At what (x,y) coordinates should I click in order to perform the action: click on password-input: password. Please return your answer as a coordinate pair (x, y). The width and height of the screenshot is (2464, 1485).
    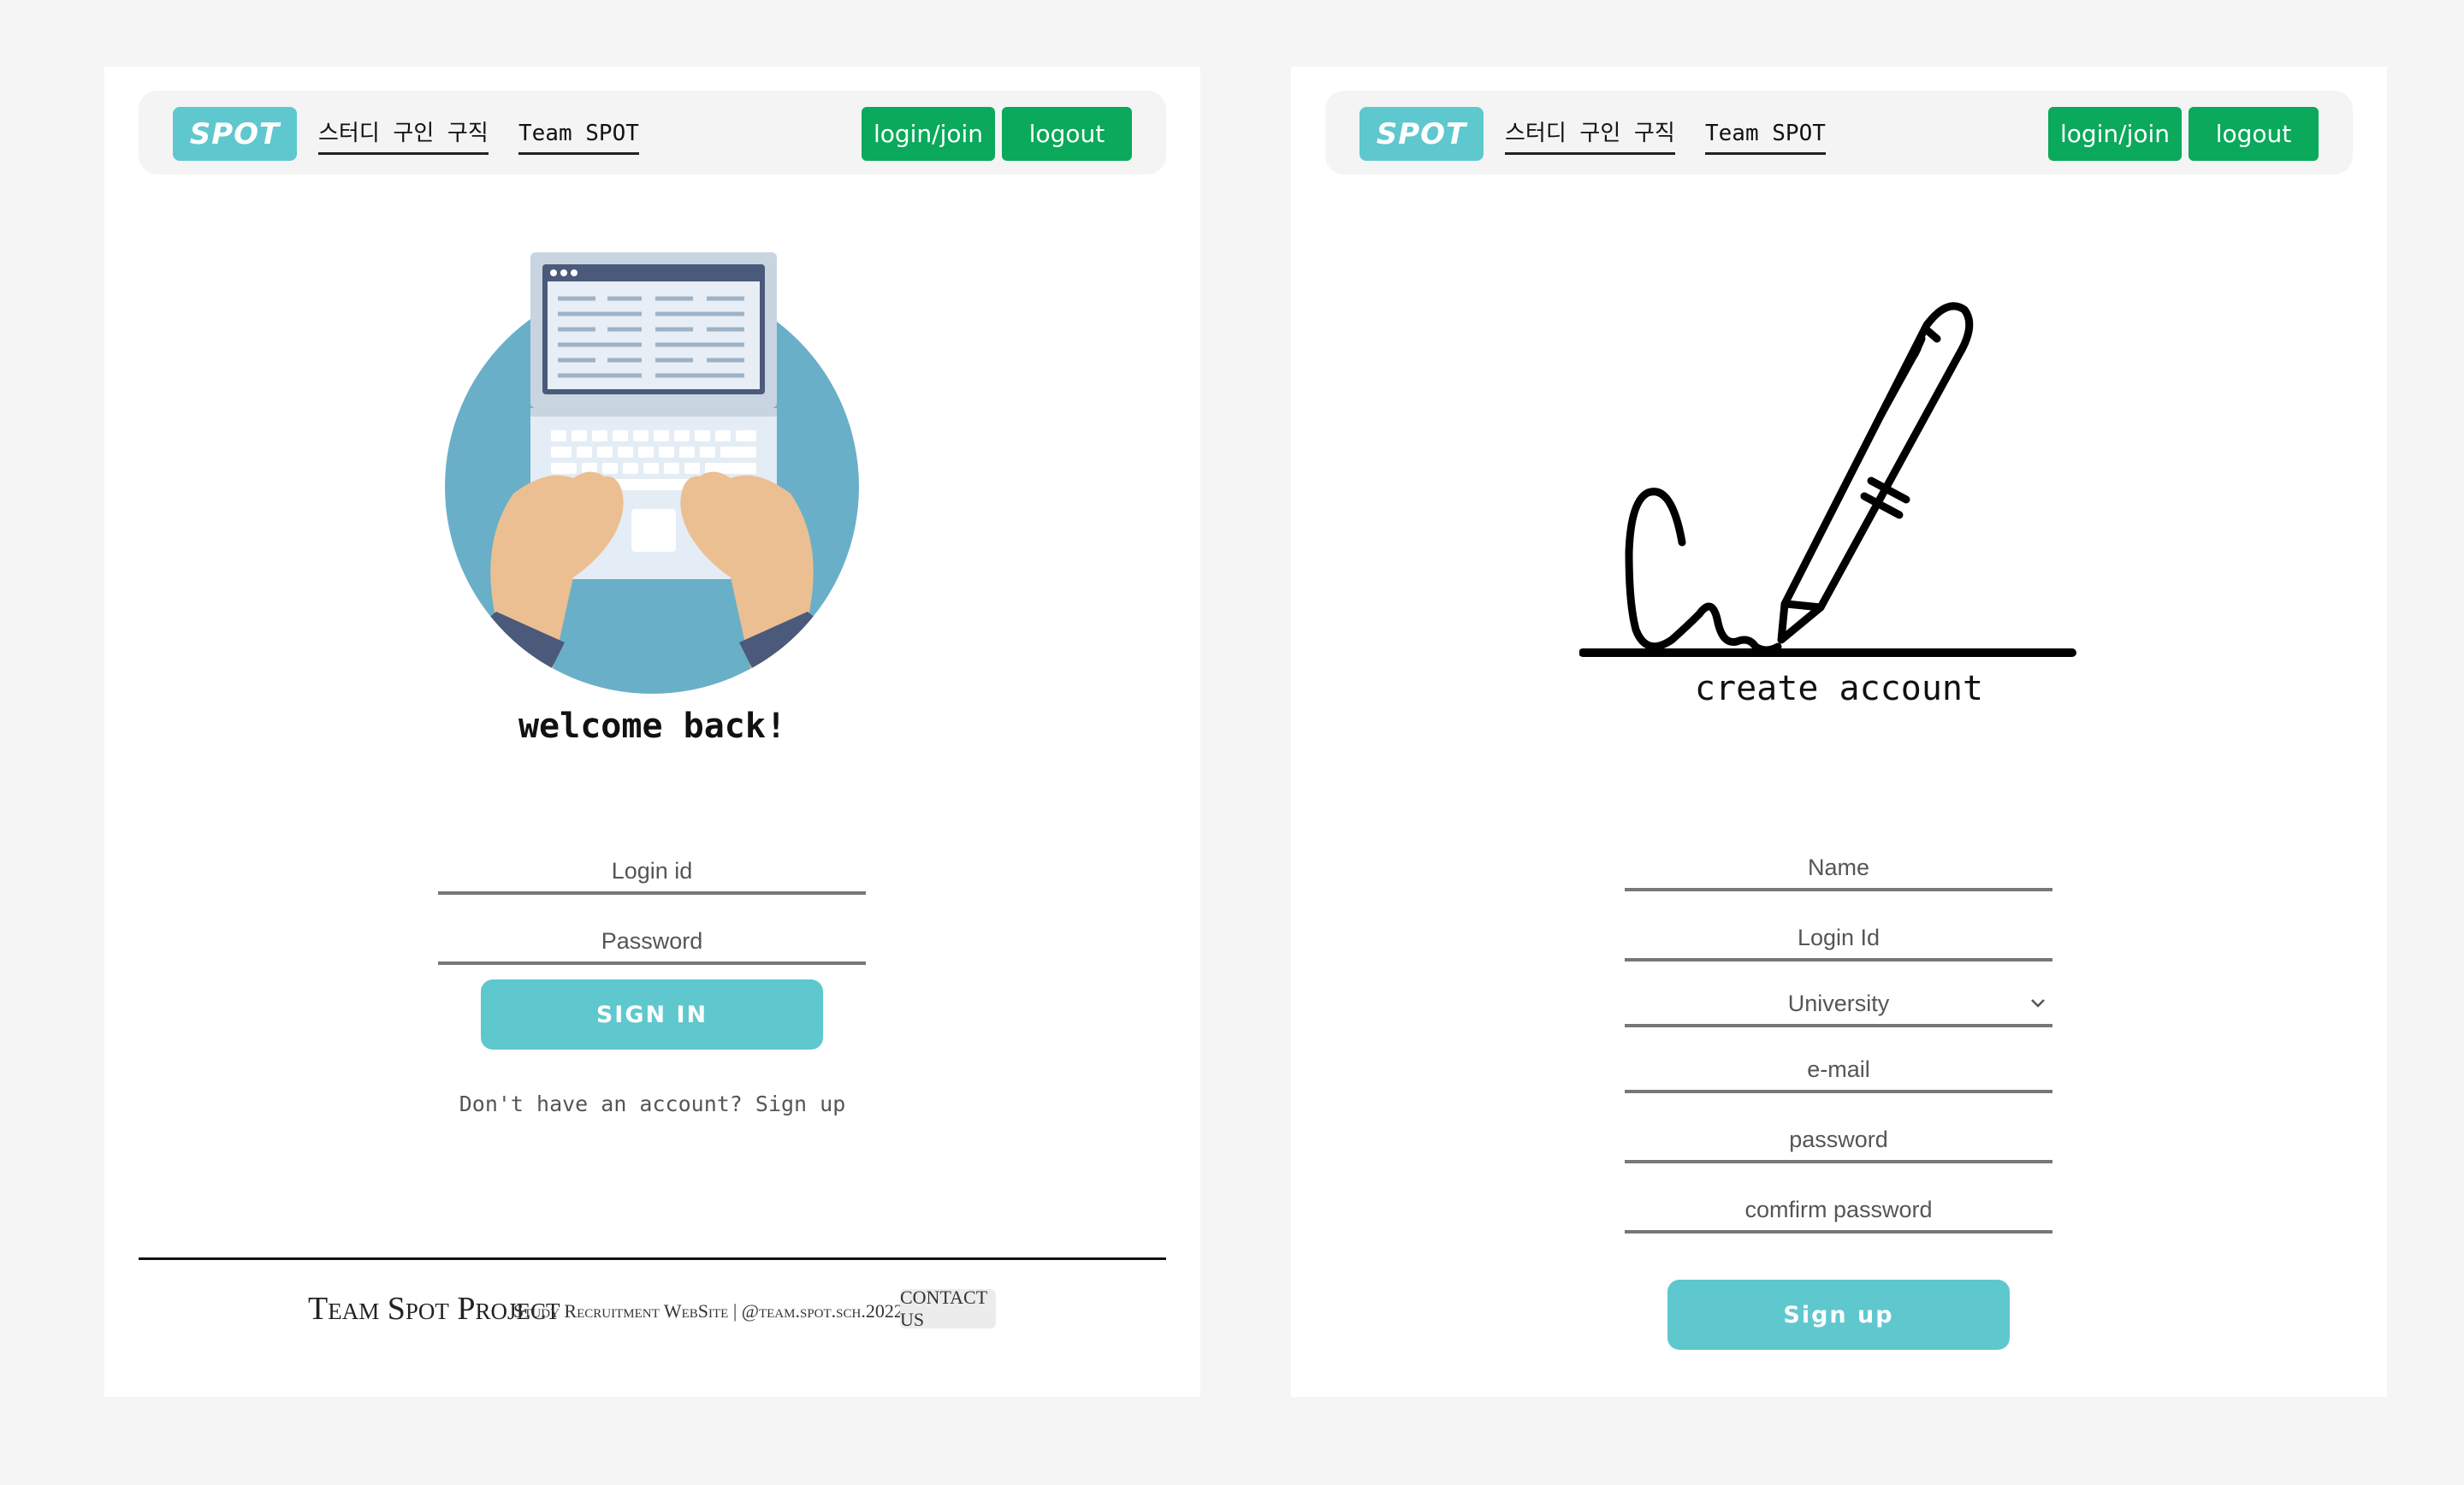
    Looking at the image, I should click on (1838, 1141).